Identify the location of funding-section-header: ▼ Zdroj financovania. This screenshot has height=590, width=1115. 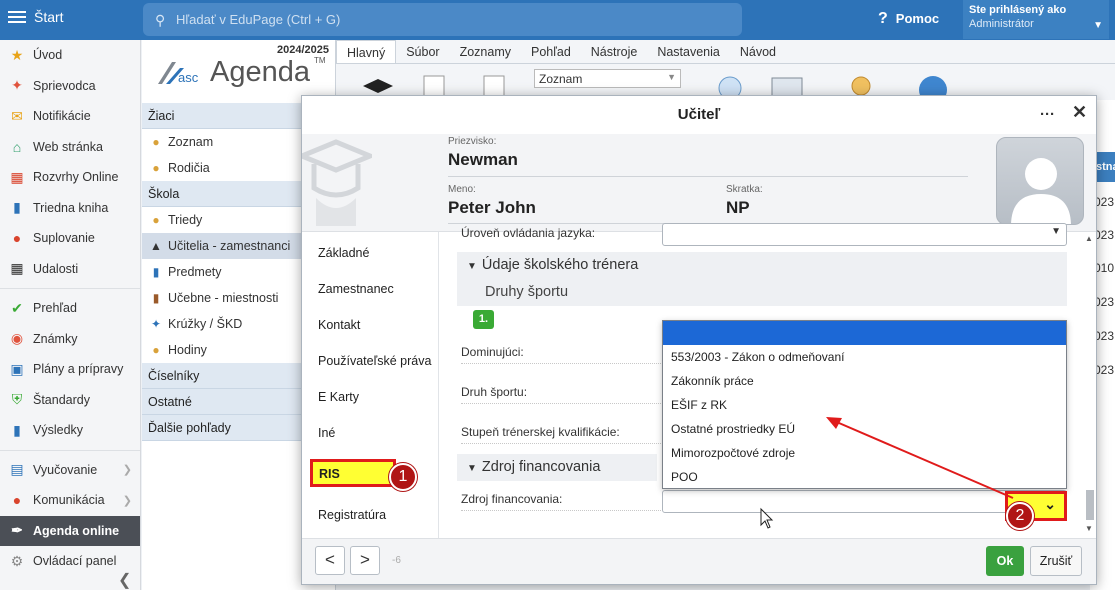
(557, 467).